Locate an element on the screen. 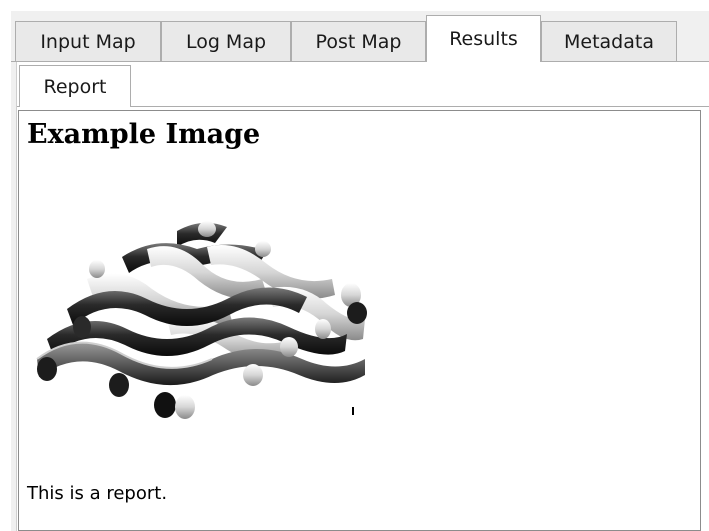  tab-input-map: Input Map is located at coordinates (88, 41).